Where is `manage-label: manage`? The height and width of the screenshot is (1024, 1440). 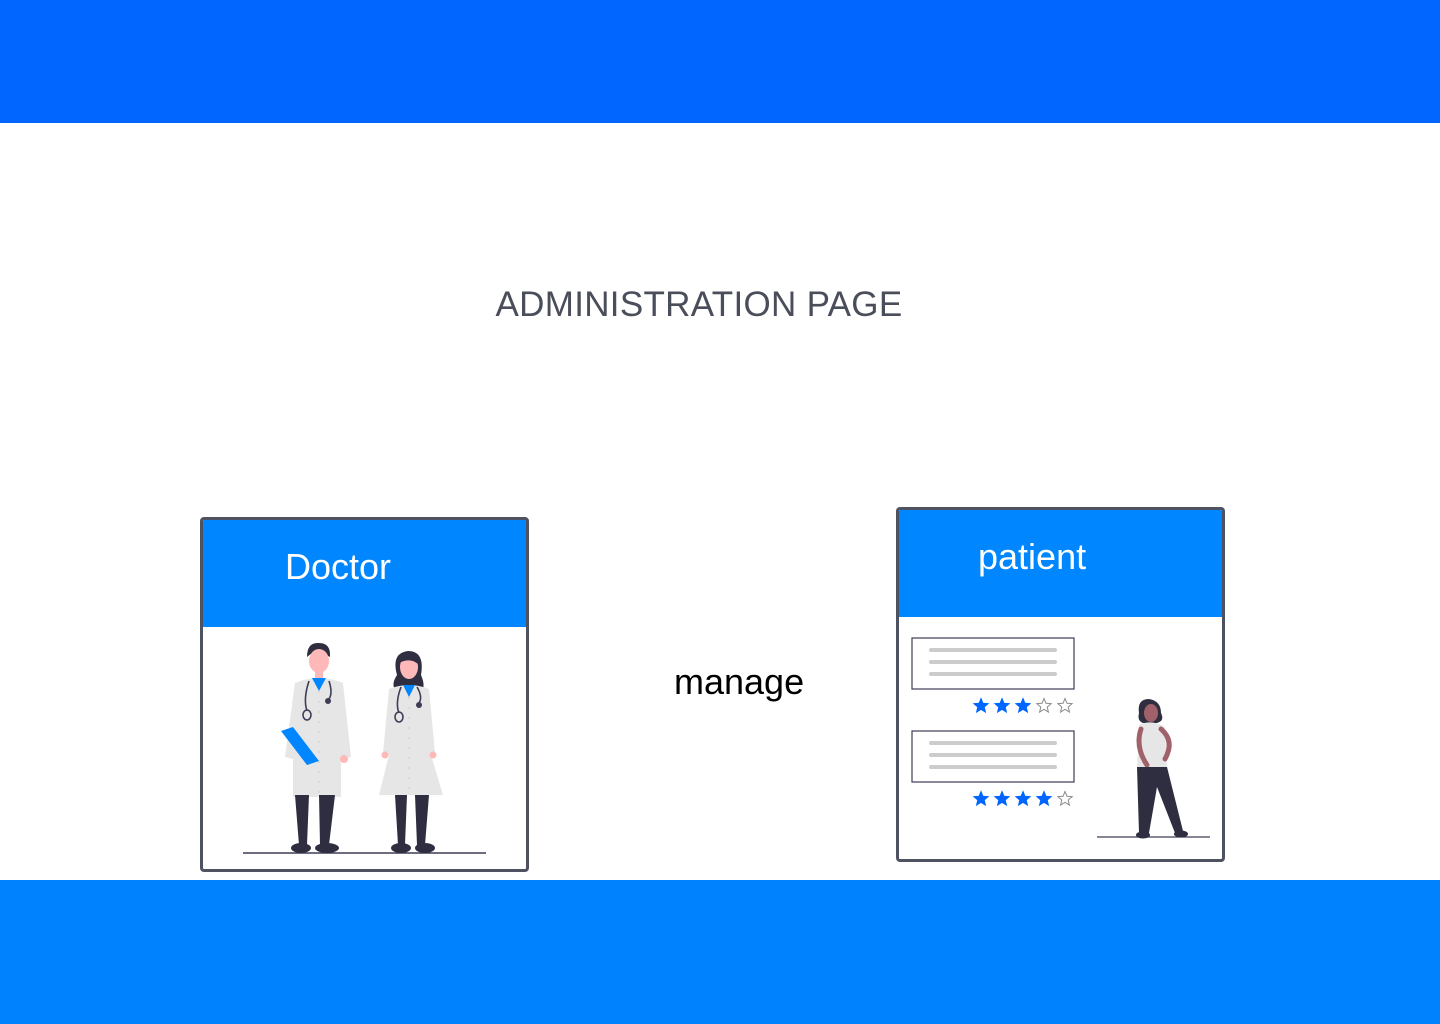 manage-label: manage is located at coordinates (739, 681).